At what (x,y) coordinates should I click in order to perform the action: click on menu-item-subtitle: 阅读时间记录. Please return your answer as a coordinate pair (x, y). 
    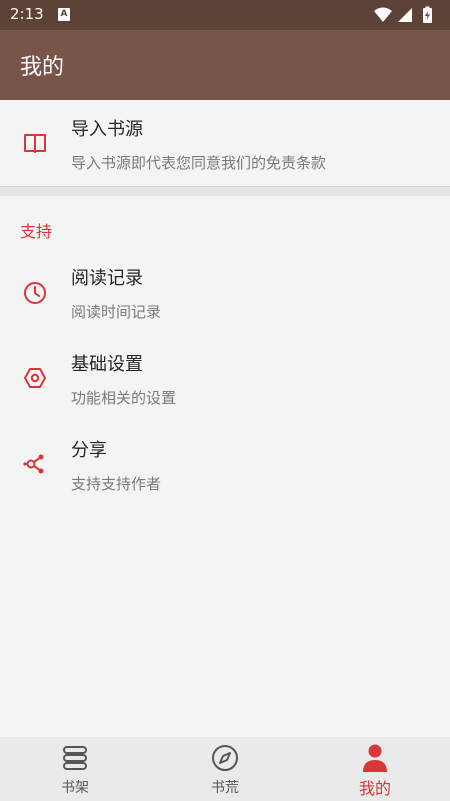
    Looking at the image, I should click on (116, 312).